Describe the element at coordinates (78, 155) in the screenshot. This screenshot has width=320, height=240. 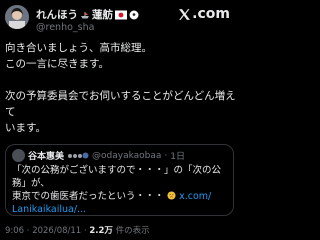
I see `paw-emoji-icon` at that location.